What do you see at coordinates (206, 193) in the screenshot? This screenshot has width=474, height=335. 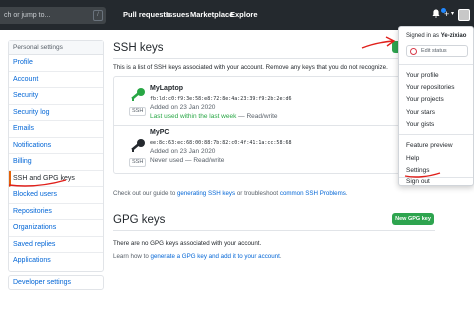 I see `ssh-guide-link: generating SSH keys` at bounding box center [206, 193].